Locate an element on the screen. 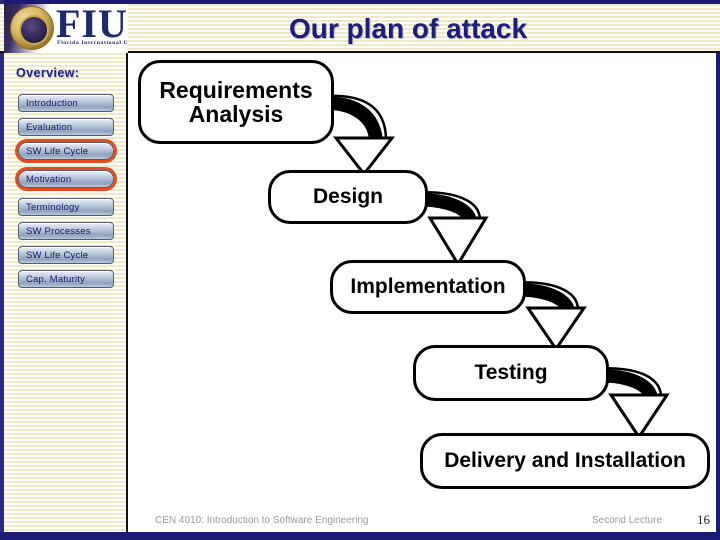  stage-box-label: Delivery and Installation is located at coordinates (565, 460).